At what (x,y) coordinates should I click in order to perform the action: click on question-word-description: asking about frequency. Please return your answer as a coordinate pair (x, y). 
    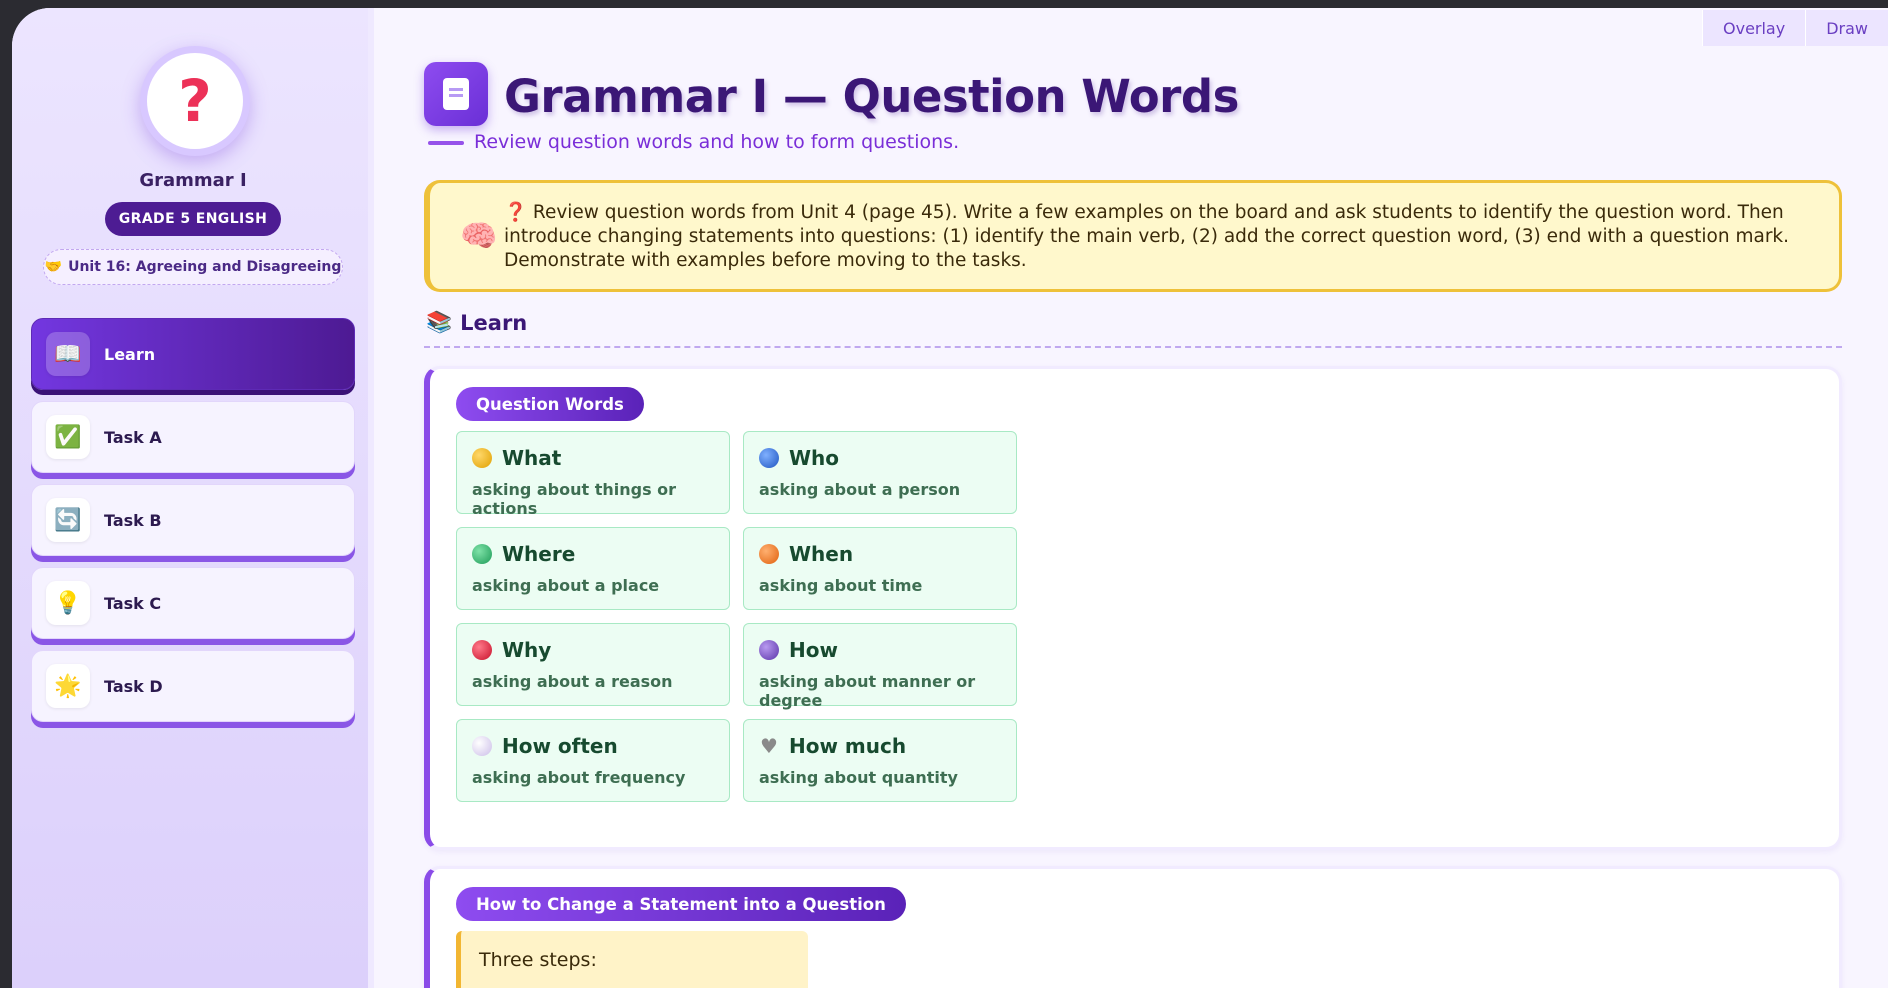
    Looking at the image, I should click on (579, 777).